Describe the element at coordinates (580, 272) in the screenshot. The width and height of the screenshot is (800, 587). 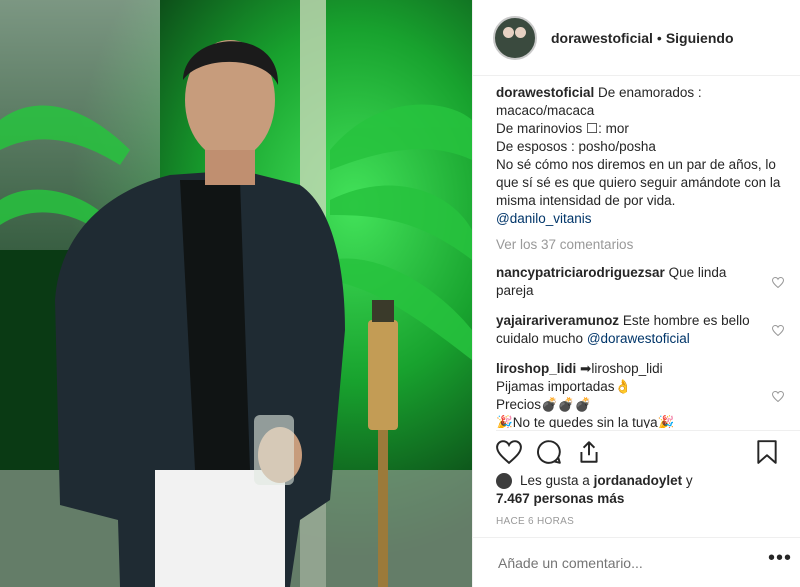
I see `comment-username: nancypatriciarodriguezsar` at that location.